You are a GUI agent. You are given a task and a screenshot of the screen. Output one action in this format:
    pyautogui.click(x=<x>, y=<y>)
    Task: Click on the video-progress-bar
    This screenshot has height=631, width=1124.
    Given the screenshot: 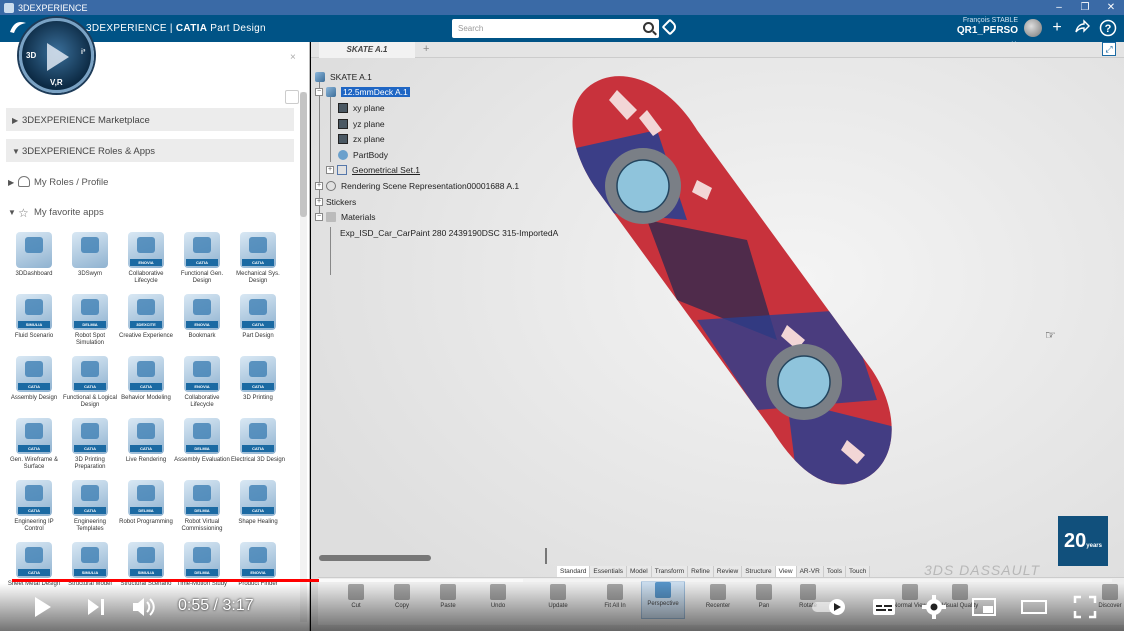 What is the action you would take?
    pyautogui.click(x=562, y=580)
    